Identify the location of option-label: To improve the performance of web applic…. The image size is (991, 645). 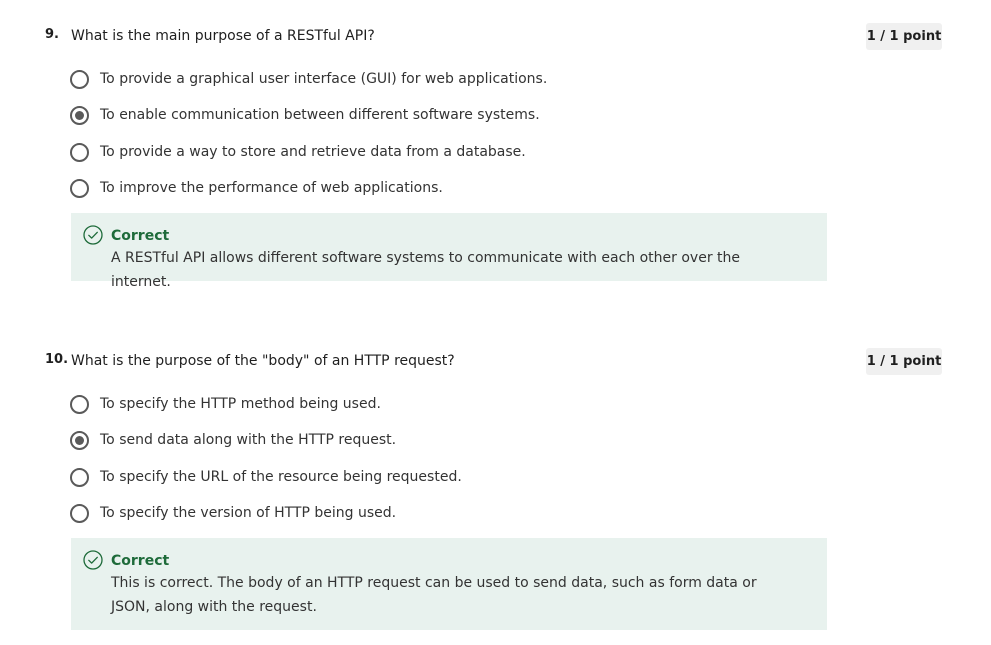
(271, 188).